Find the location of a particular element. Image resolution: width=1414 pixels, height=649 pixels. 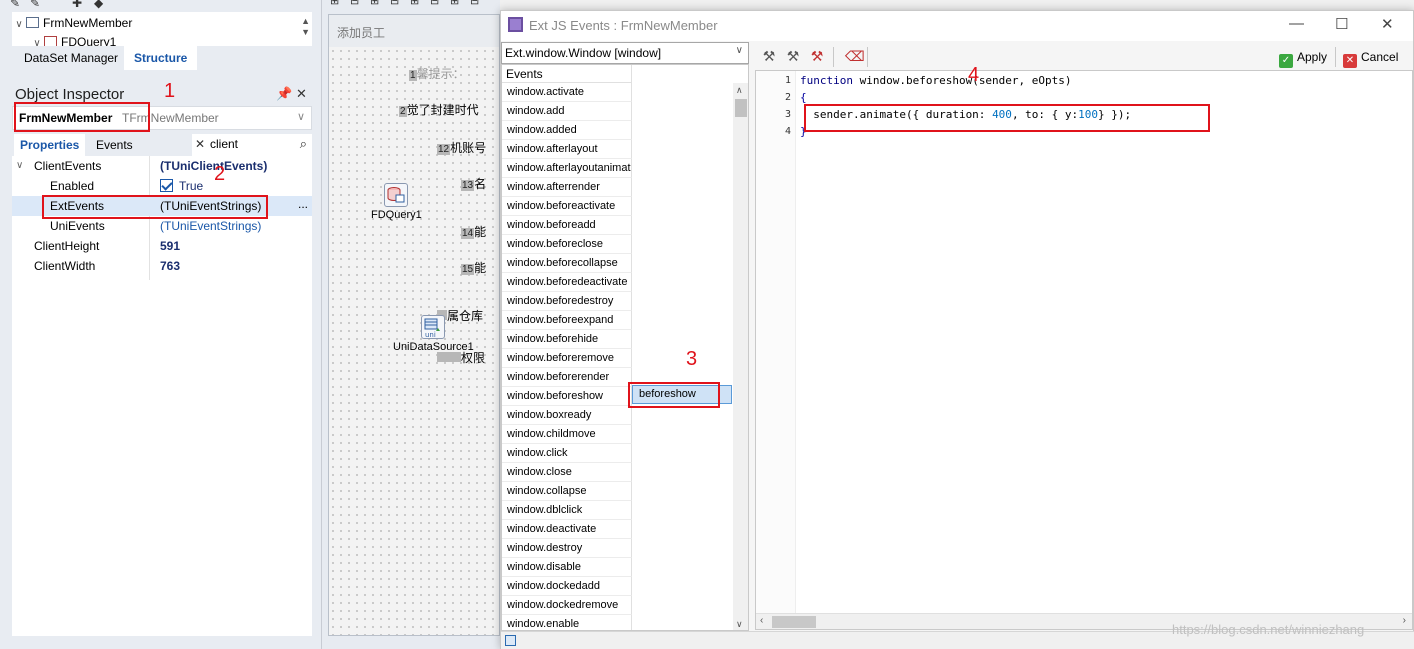

cancel-button: ✕ Cancel is located at coordinates (1370, 57).